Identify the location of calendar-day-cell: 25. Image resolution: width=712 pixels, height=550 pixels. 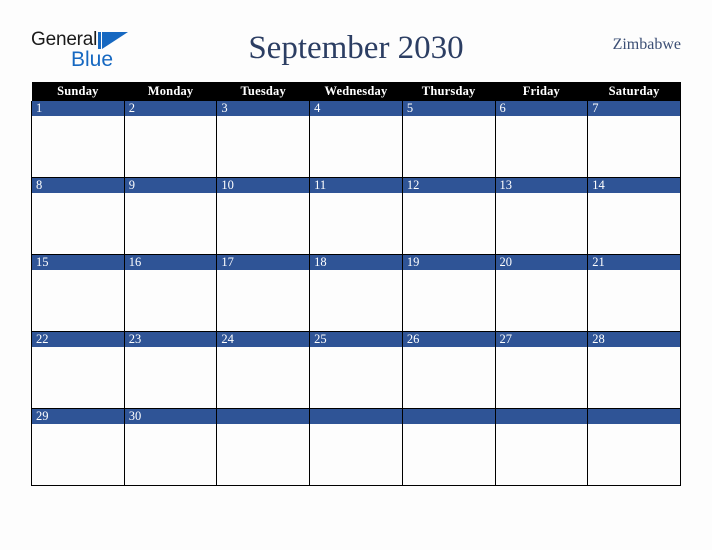
(356, 370).